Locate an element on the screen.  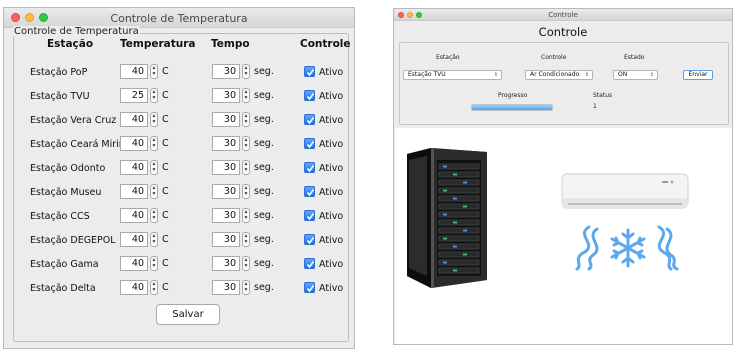
state-select: ON ⇕ is located at coordinates (635, 75).